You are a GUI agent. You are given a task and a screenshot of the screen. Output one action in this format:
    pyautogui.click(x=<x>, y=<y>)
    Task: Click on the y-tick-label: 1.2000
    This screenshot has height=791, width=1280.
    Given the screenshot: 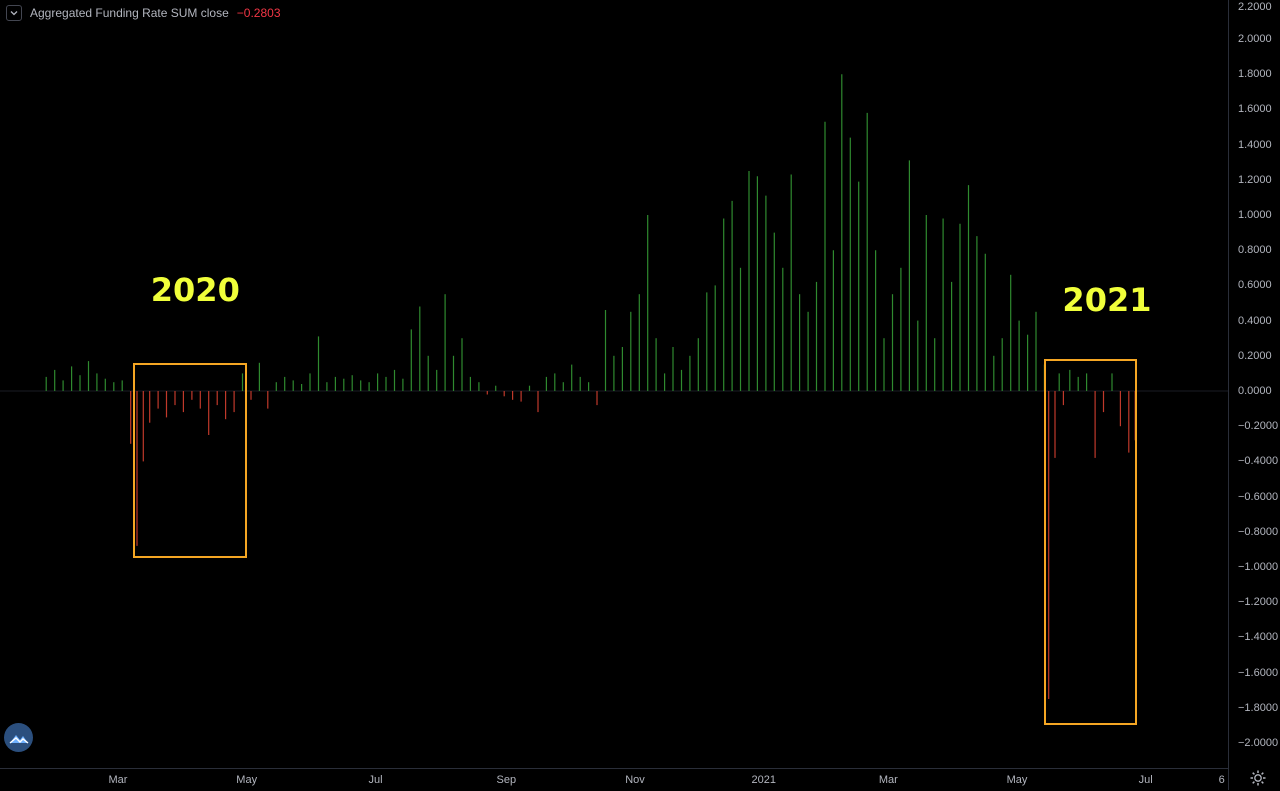 What is the action you would take?
    pyautogui.click(x=1255, y=179)
    